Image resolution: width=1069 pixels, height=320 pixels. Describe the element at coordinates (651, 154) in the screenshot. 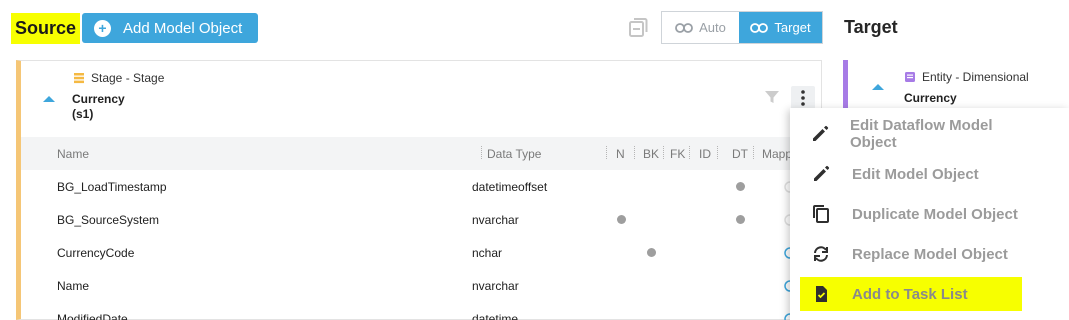

I see `column-header-bk: BK` at that location.